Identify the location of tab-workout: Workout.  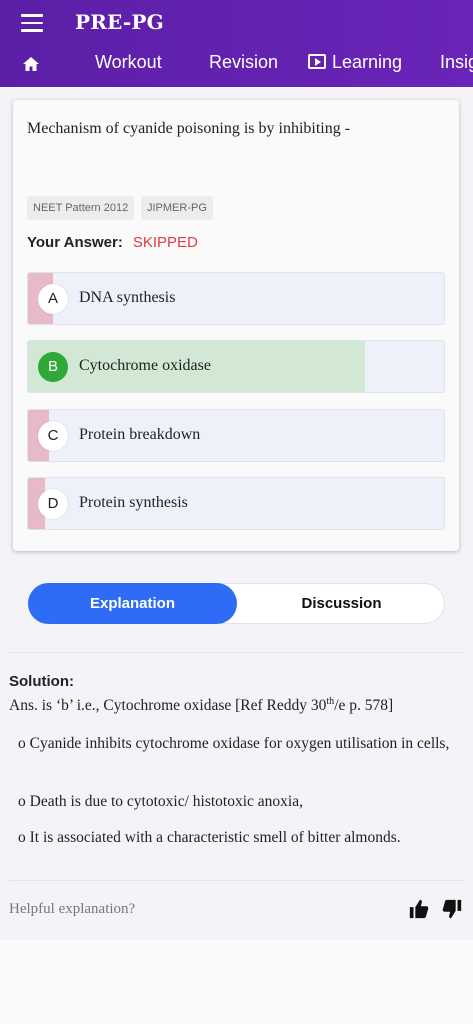
(128, 62).